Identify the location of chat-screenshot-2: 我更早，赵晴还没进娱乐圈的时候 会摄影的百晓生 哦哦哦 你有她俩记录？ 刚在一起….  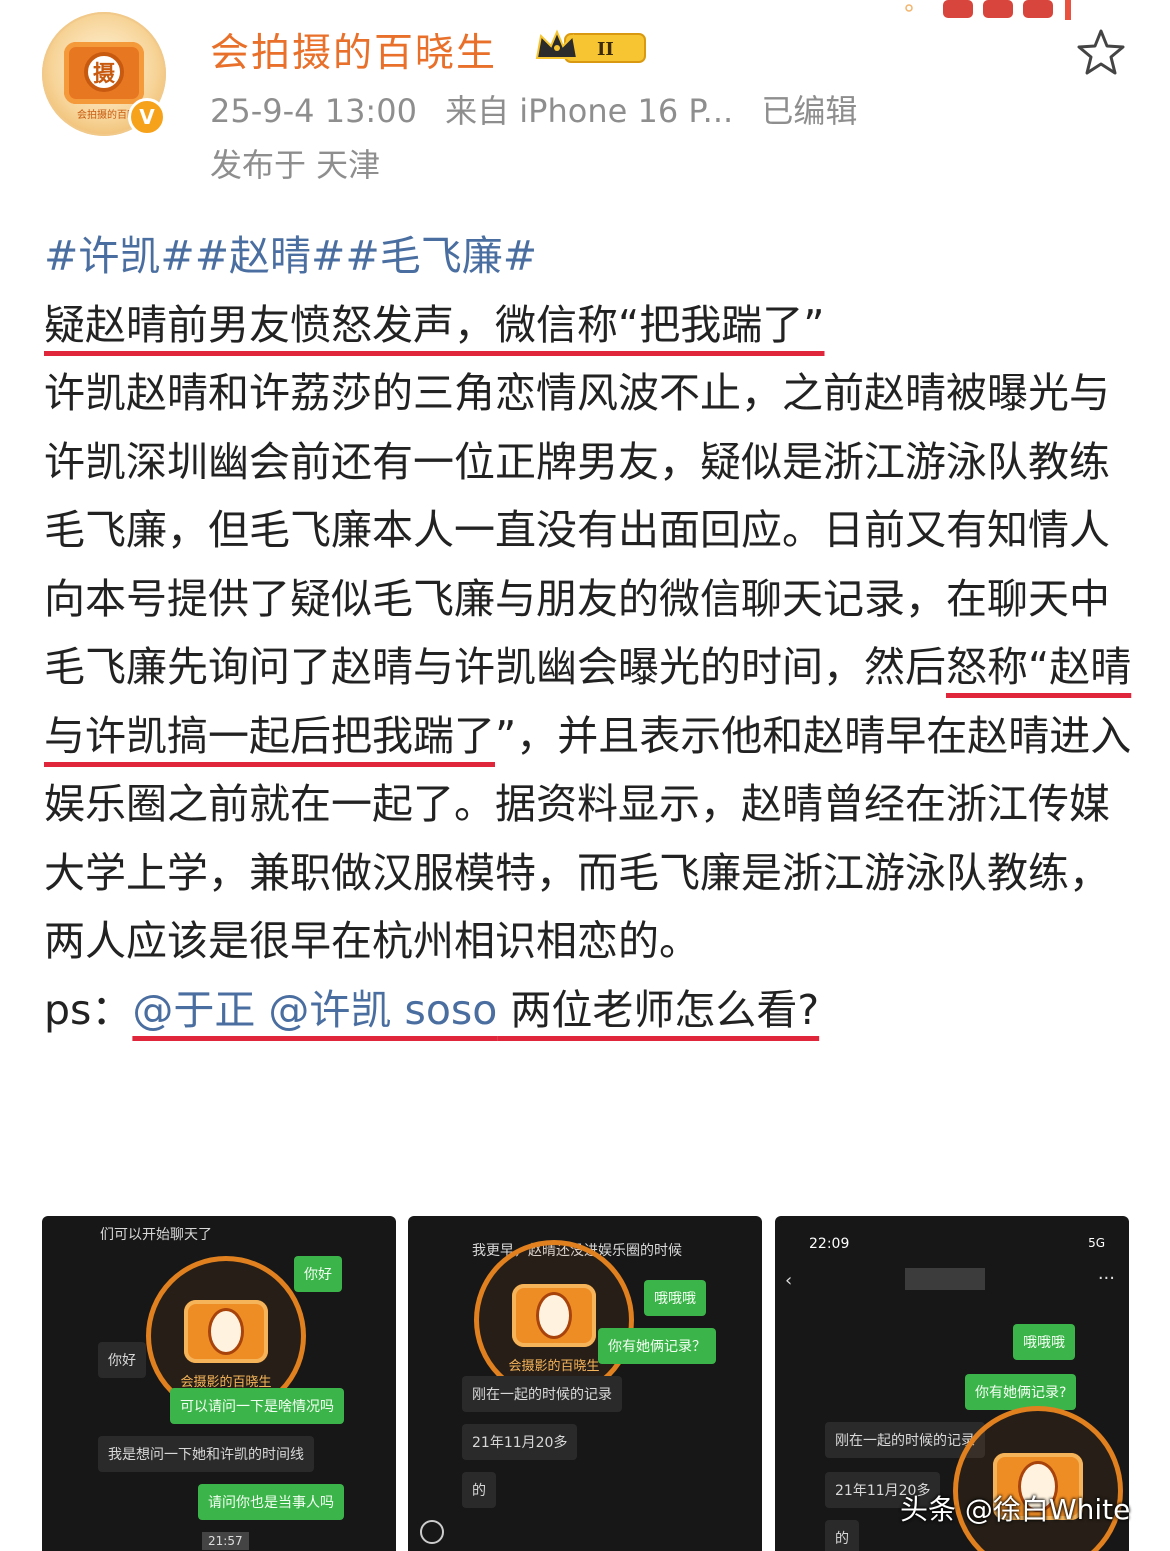
(585, 1383).